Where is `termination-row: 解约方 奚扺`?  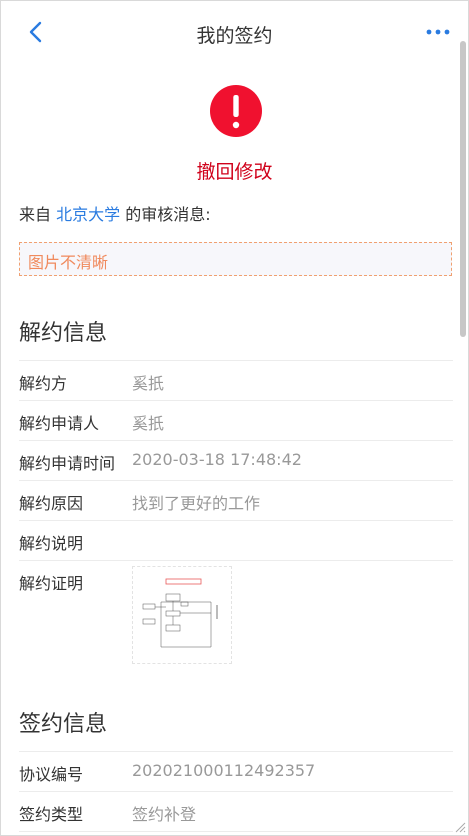
termination-row: 解约方 奚扺 is located at coordinates (236, 380).